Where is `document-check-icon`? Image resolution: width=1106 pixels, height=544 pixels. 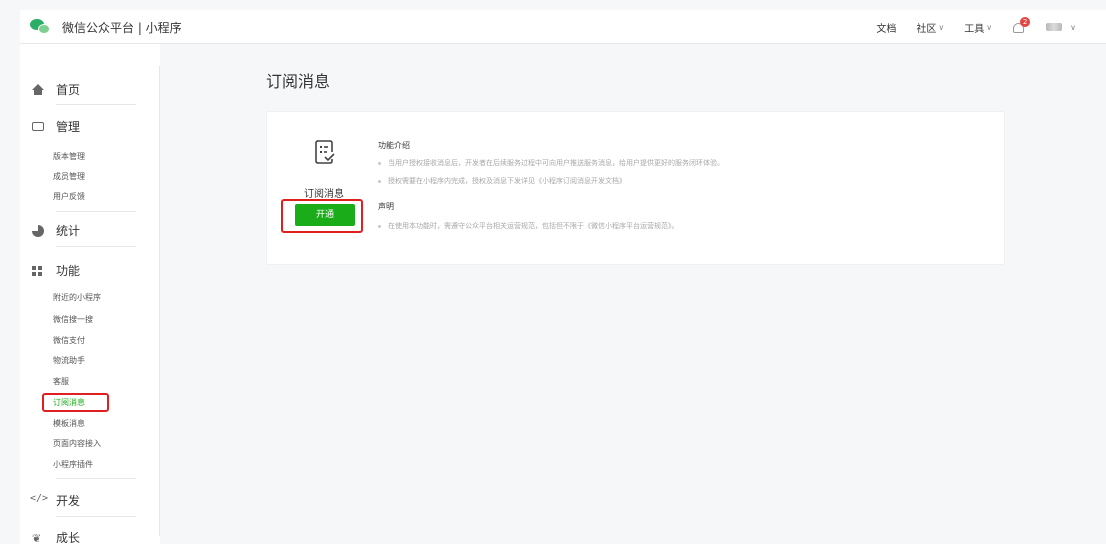 document-check-icon is located at coordinates (325, 152).